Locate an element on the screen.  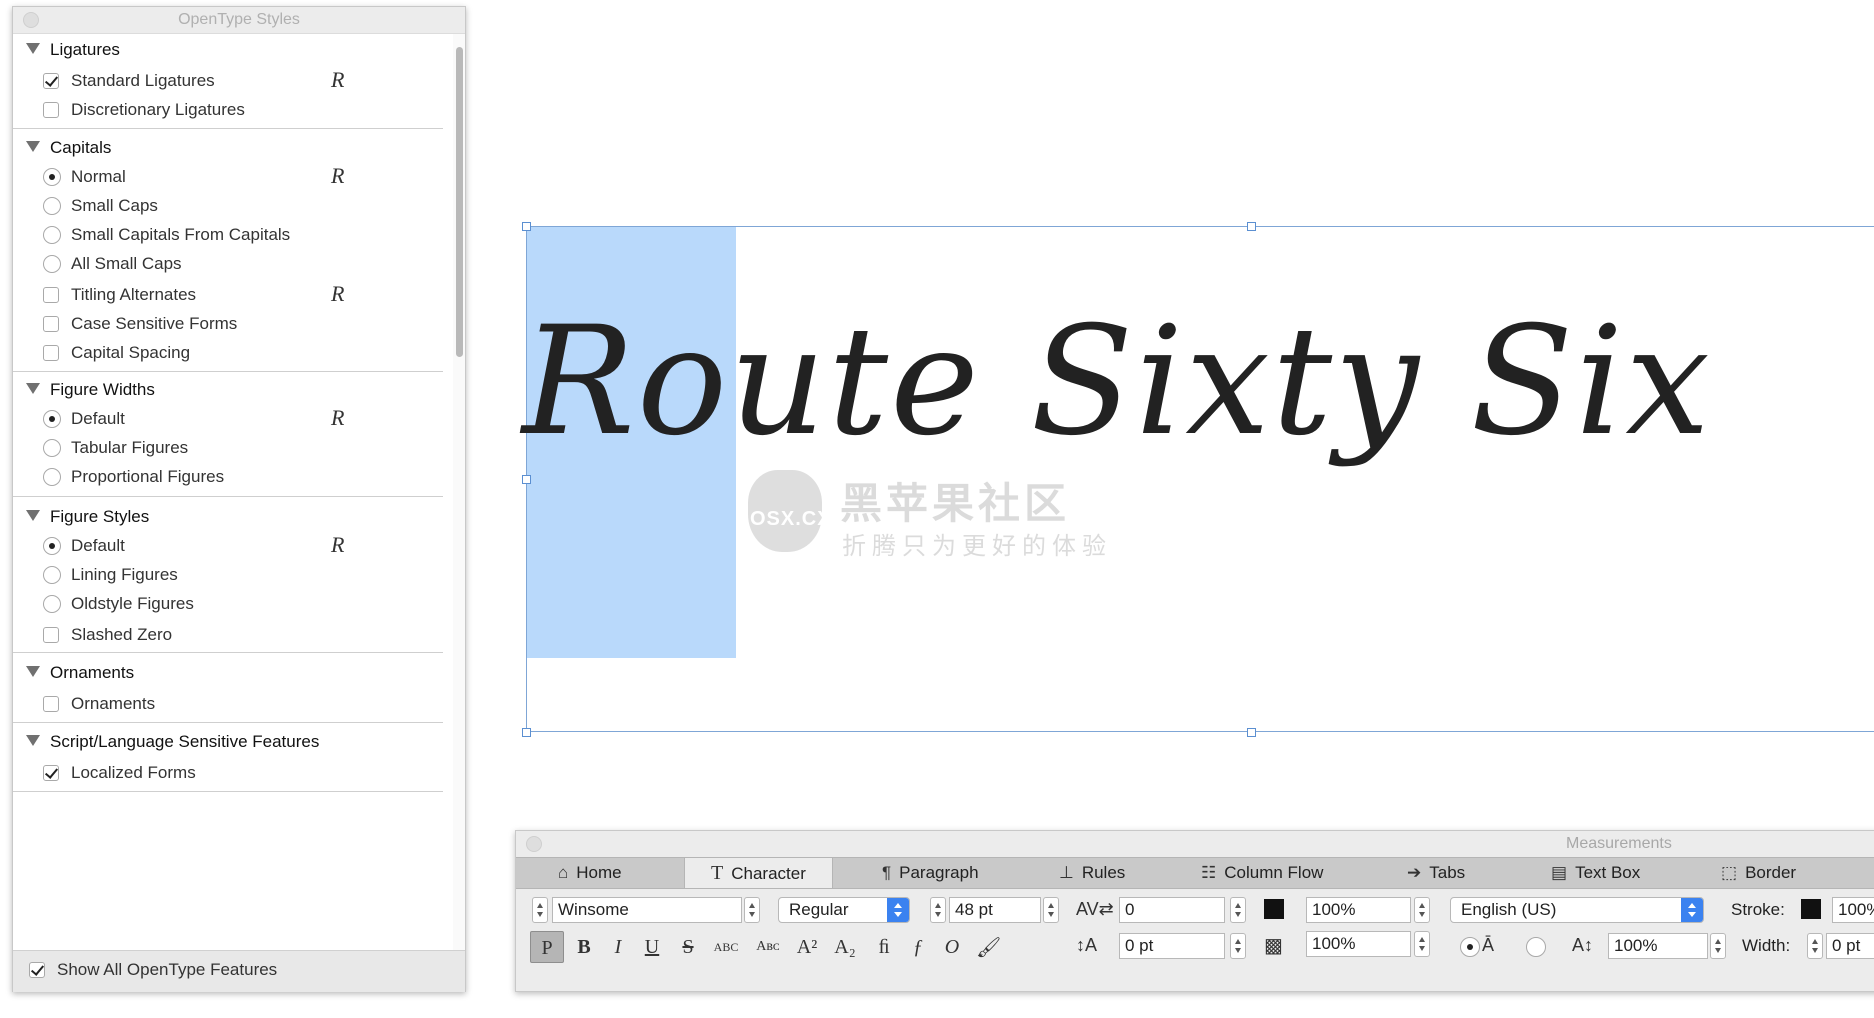
font-size-field: 48 pt is located at coordinates (995, 910).